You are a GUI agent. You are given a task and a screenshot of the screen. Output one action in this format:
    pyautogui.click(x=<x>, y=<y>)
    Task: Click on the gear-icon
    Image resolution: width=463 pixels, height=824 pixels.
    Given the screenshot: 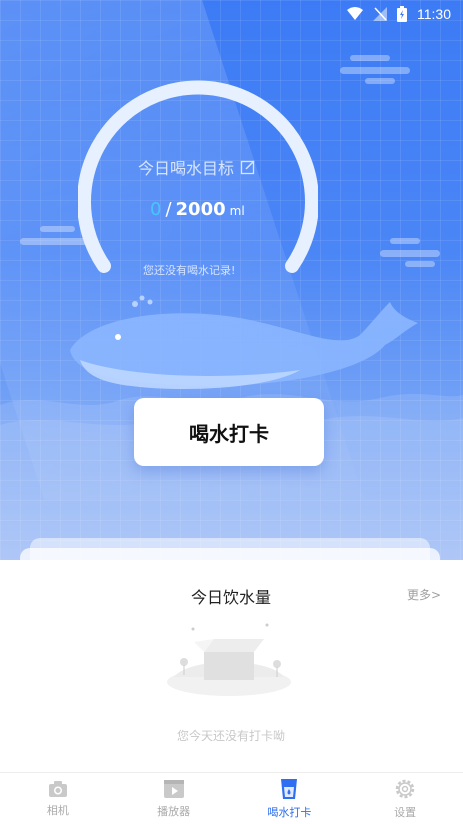 What is the action you would take?
    pyautogui.click(x=405, y=788)
    